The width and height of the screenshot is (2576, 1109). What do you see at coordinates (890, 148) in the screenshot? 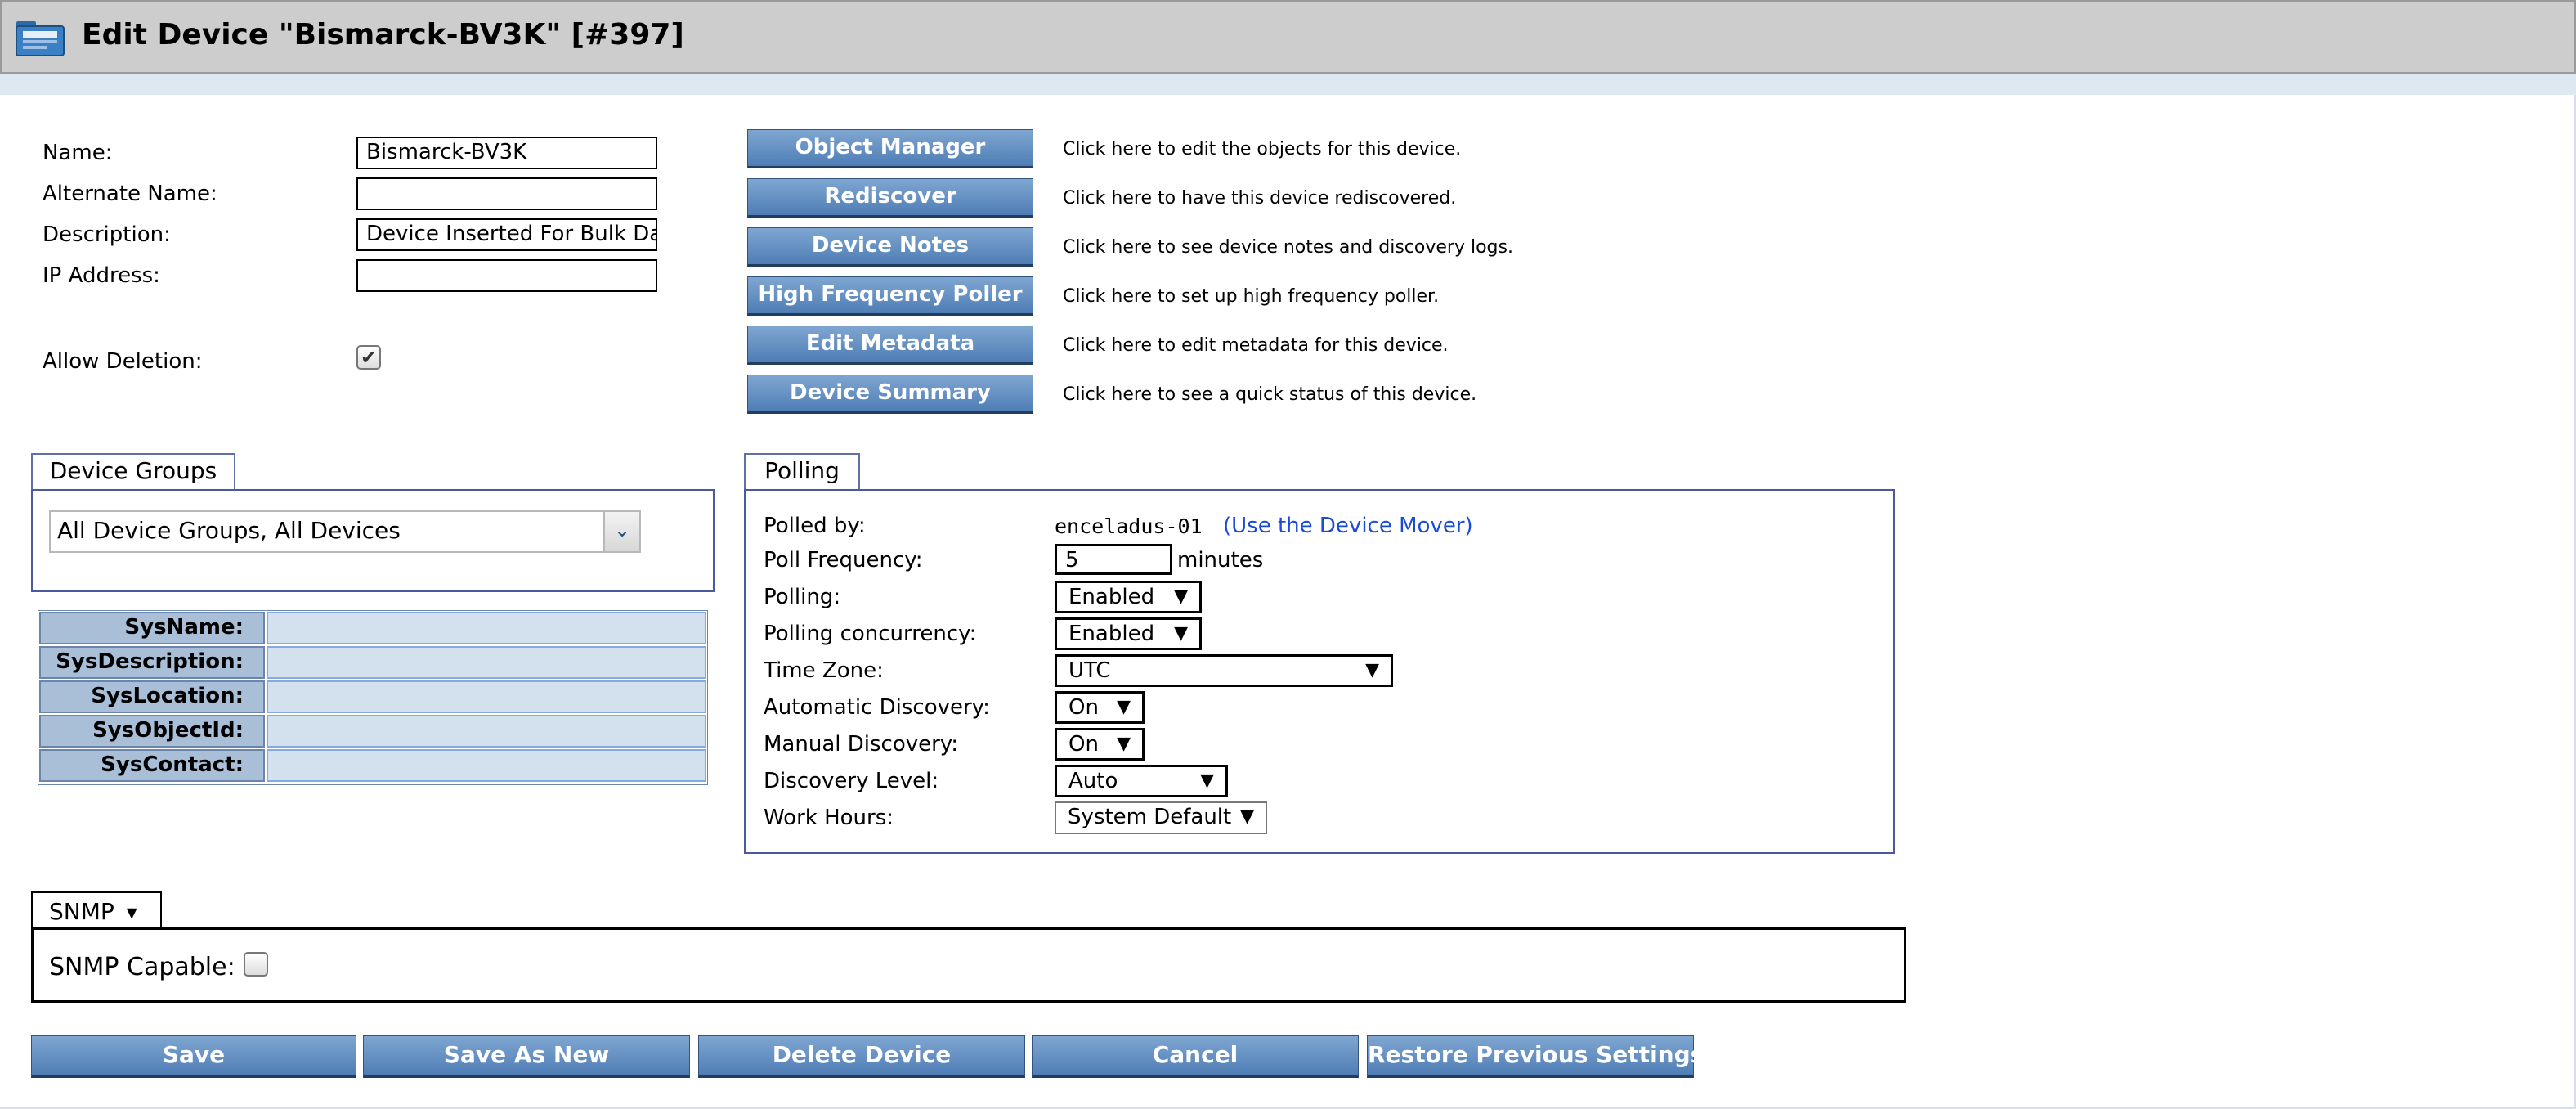
I see `object-manager-button: Object Manager` at bounding box center [890, 148].